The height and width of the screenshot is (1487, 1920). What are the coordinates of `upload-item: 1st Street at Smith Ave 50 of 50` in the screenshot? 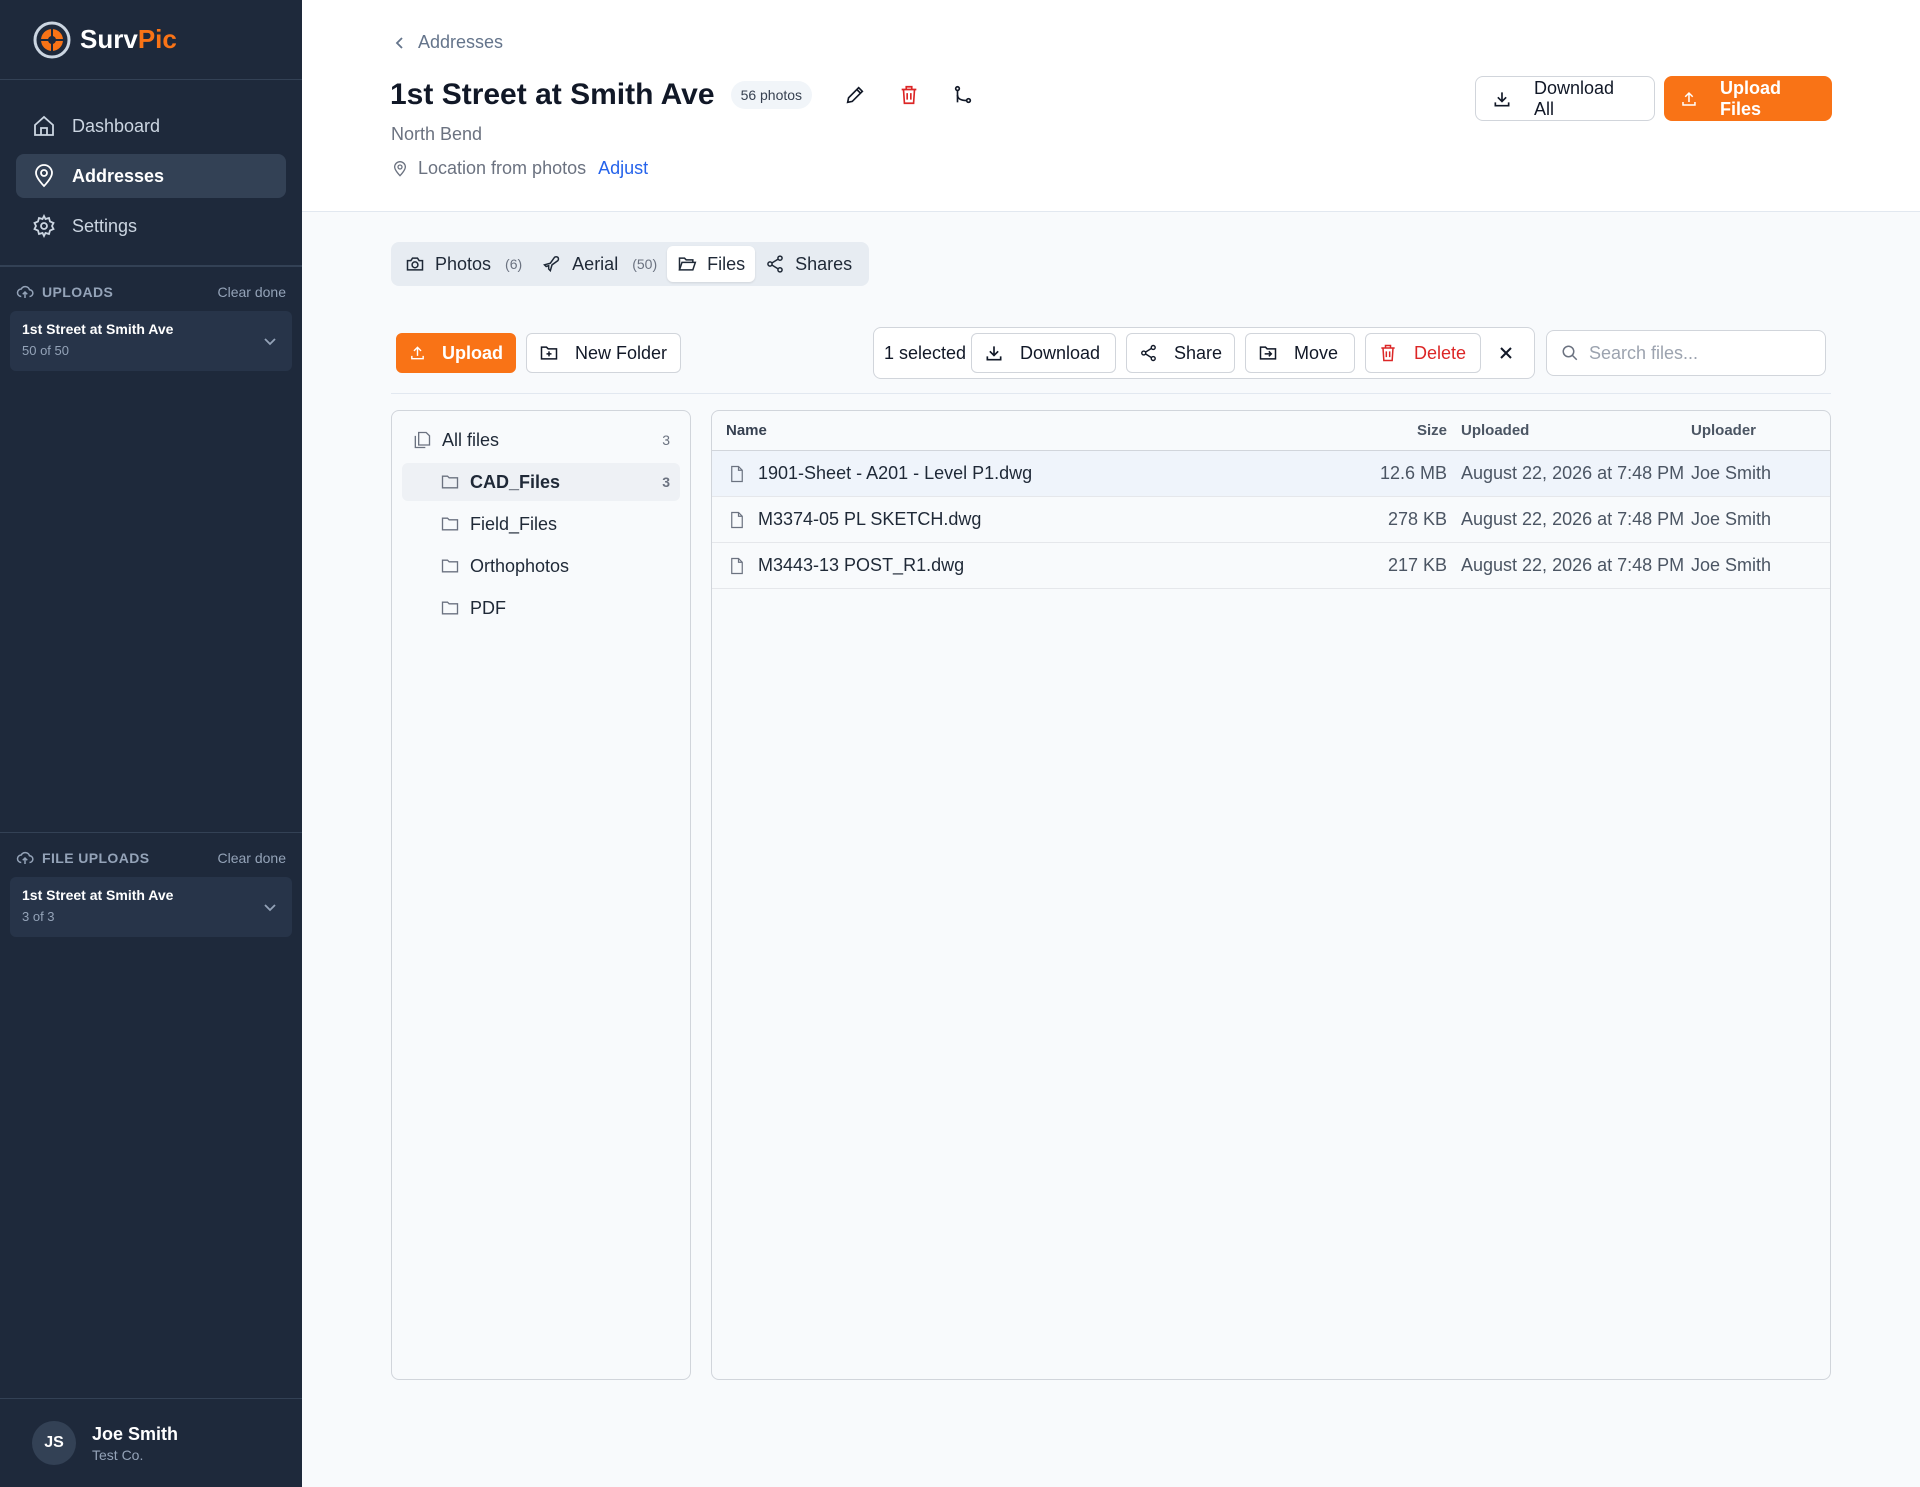 It's located at (151, 341).